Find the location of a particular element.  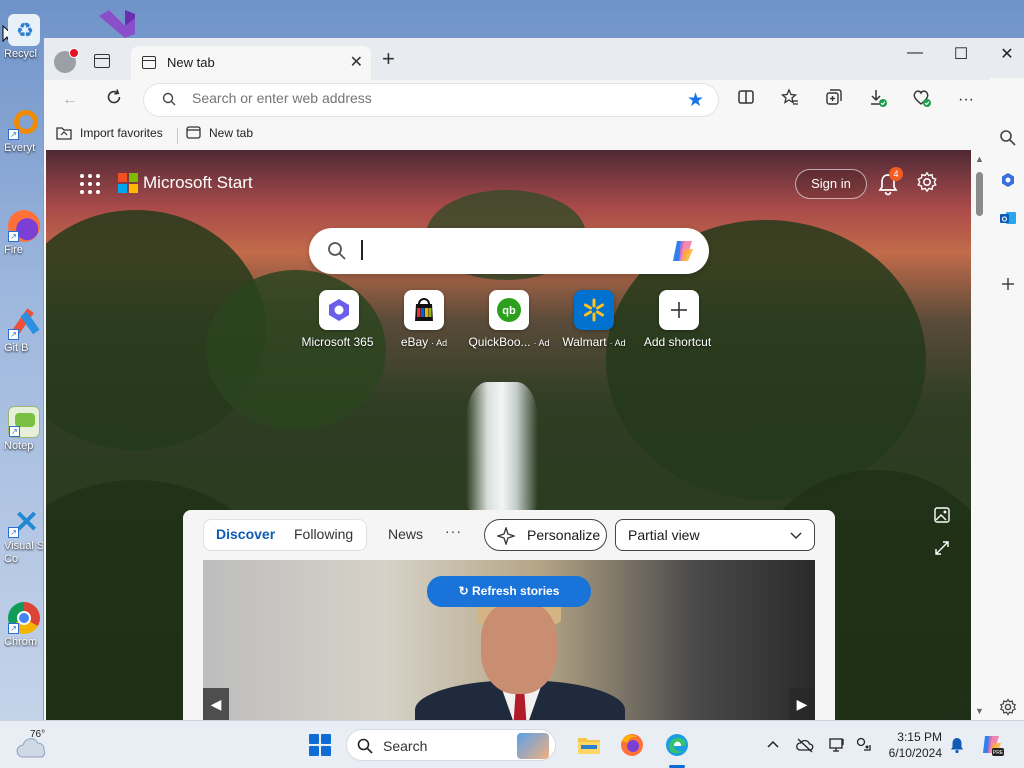

close-window-button: ✕ is located at coordinates (1004, 54).